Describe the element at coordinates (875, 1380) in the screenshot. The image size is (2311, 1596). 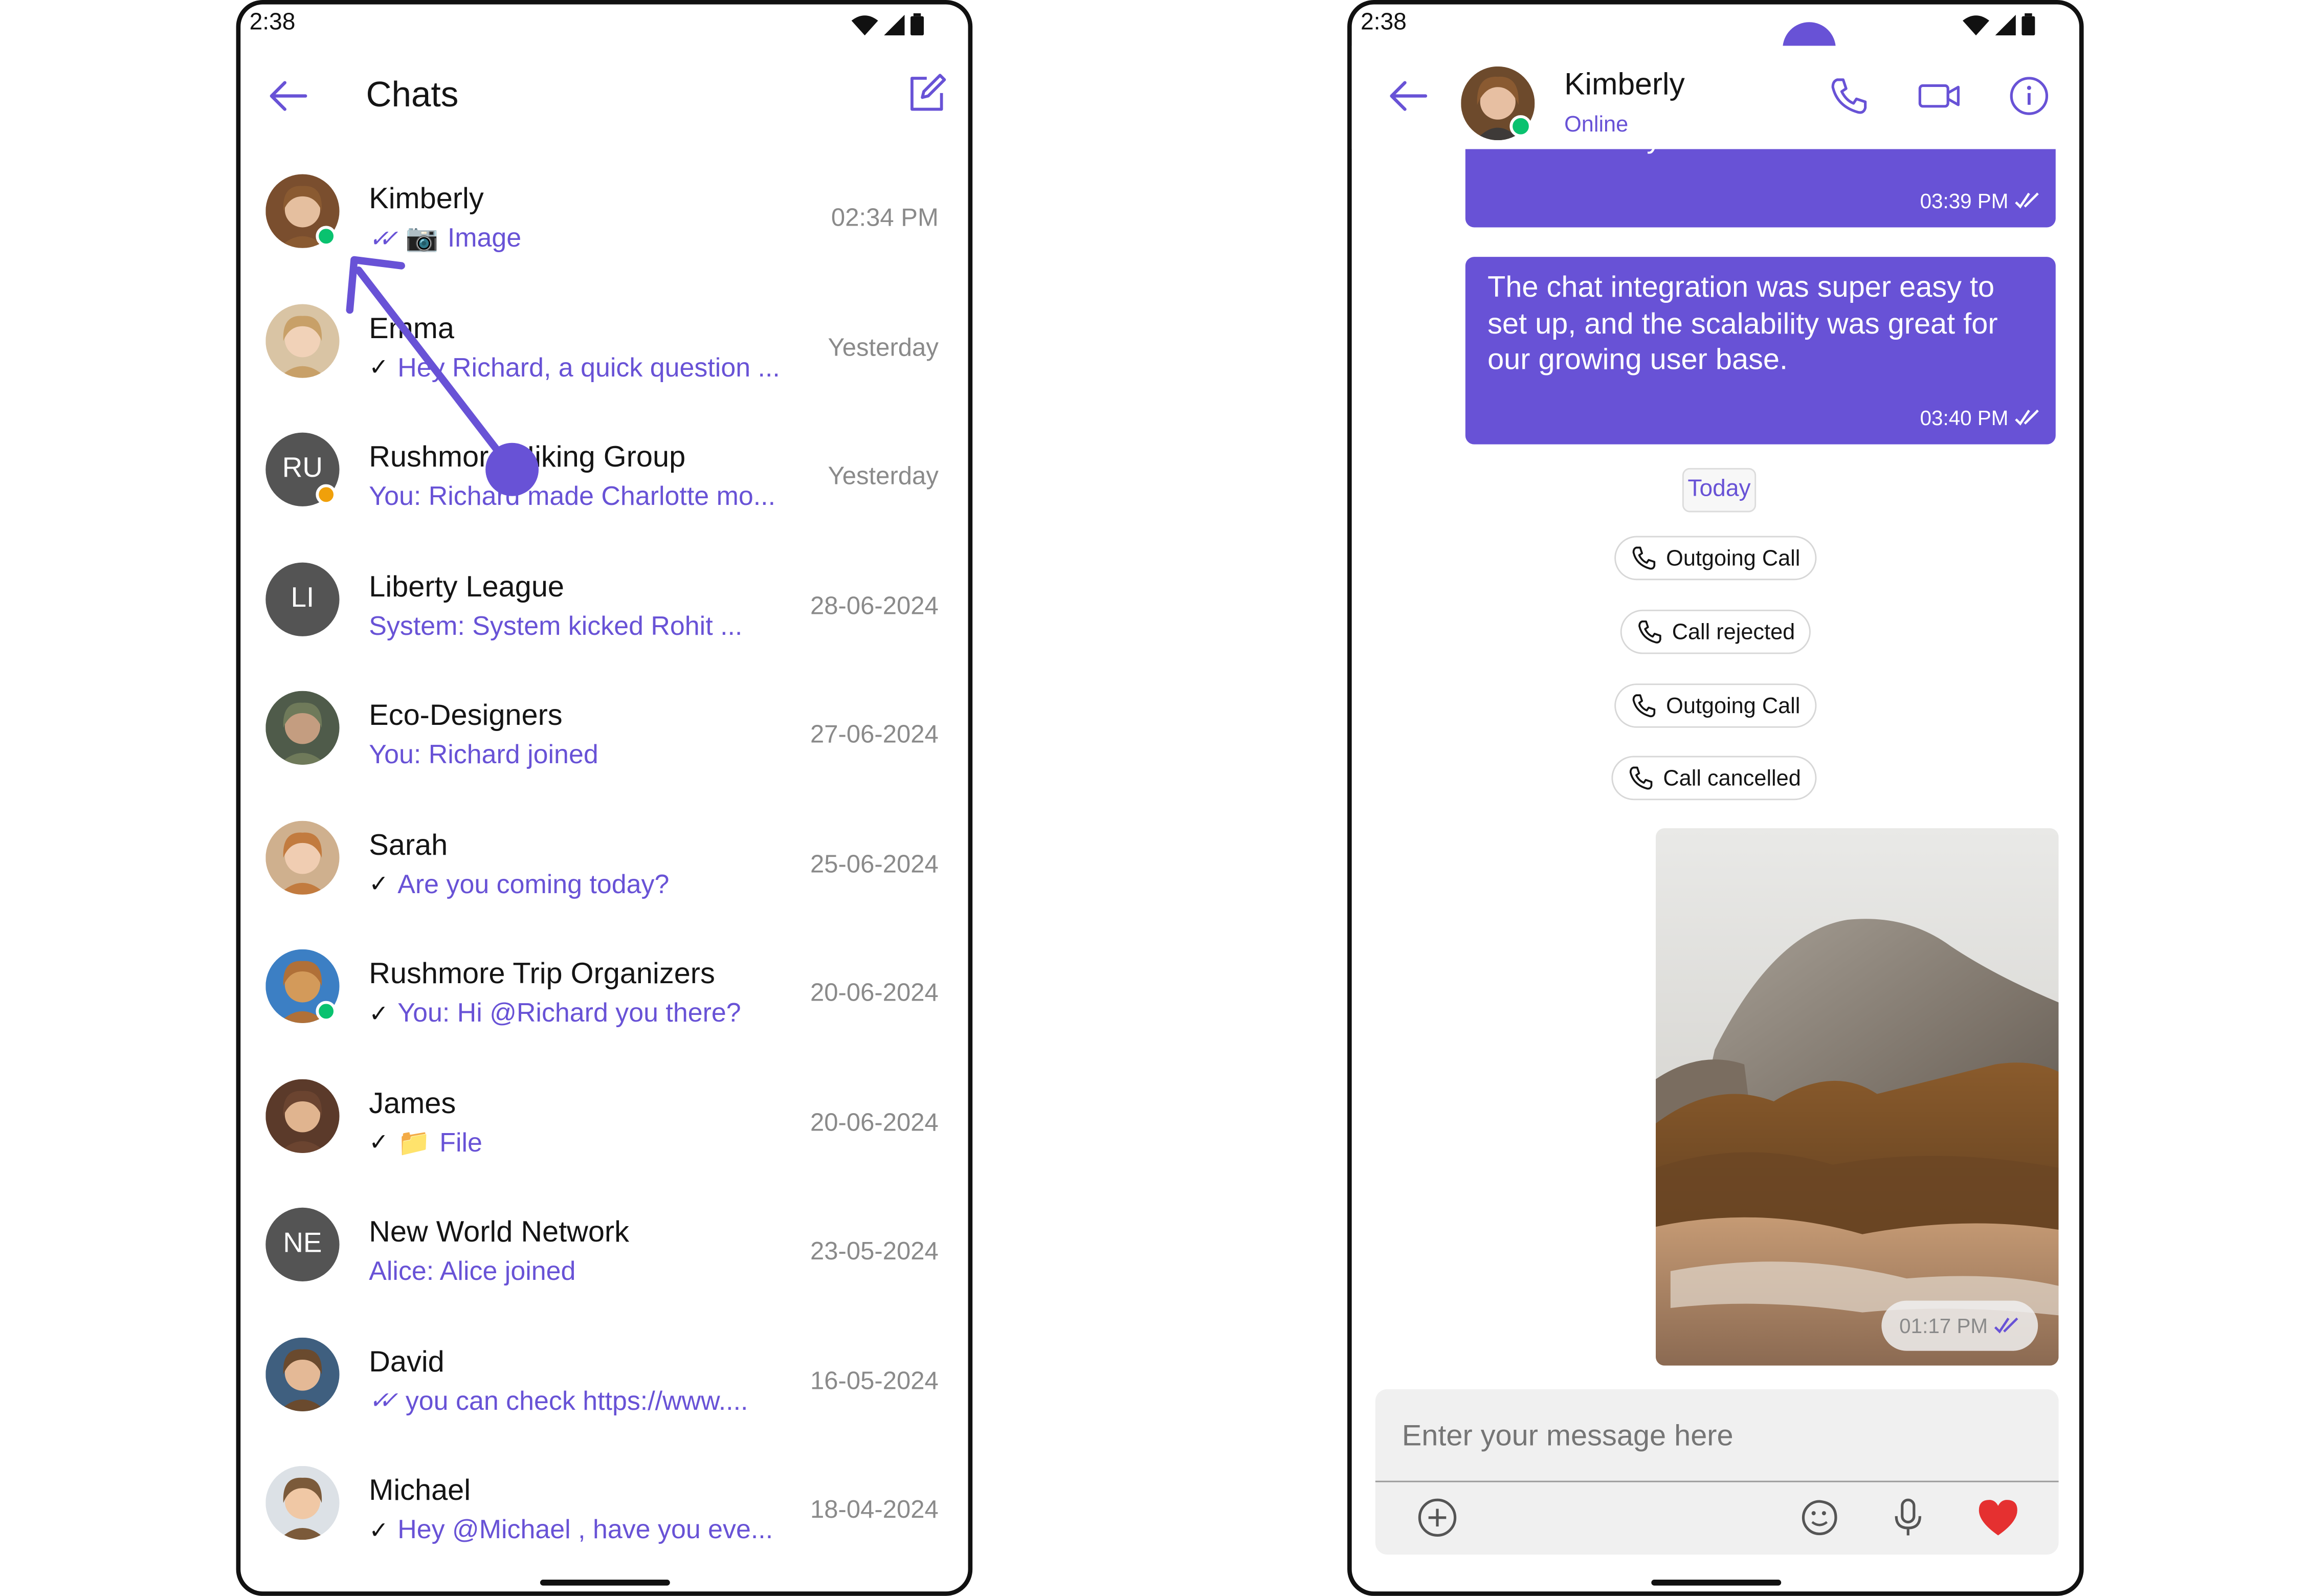
I see `chat-timestamp: 16-05-2024` at that location.